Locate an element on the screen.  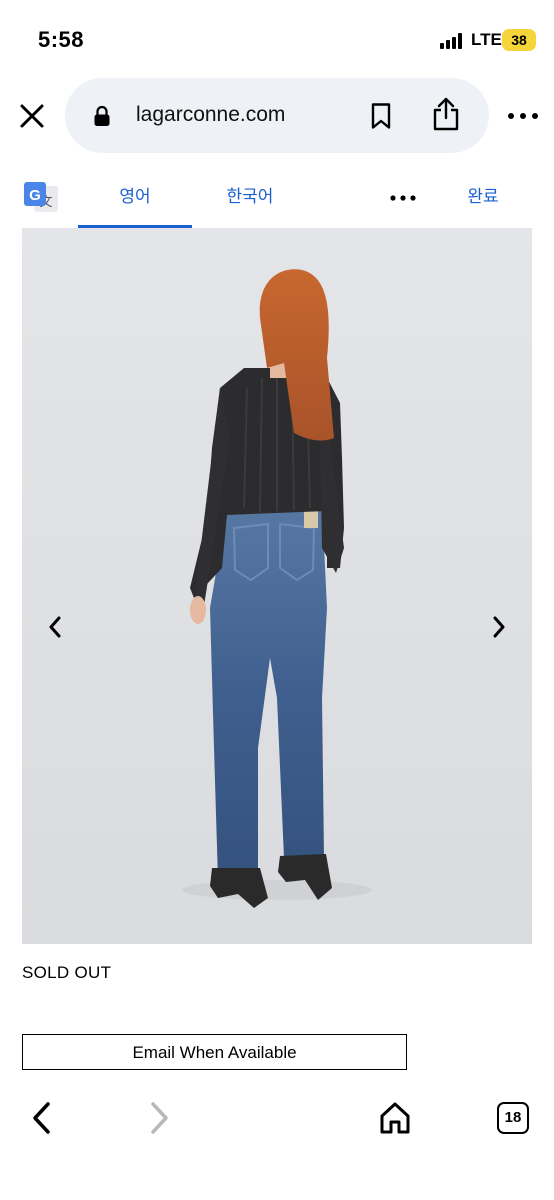
more-icon is located at coordinates (523, 116).